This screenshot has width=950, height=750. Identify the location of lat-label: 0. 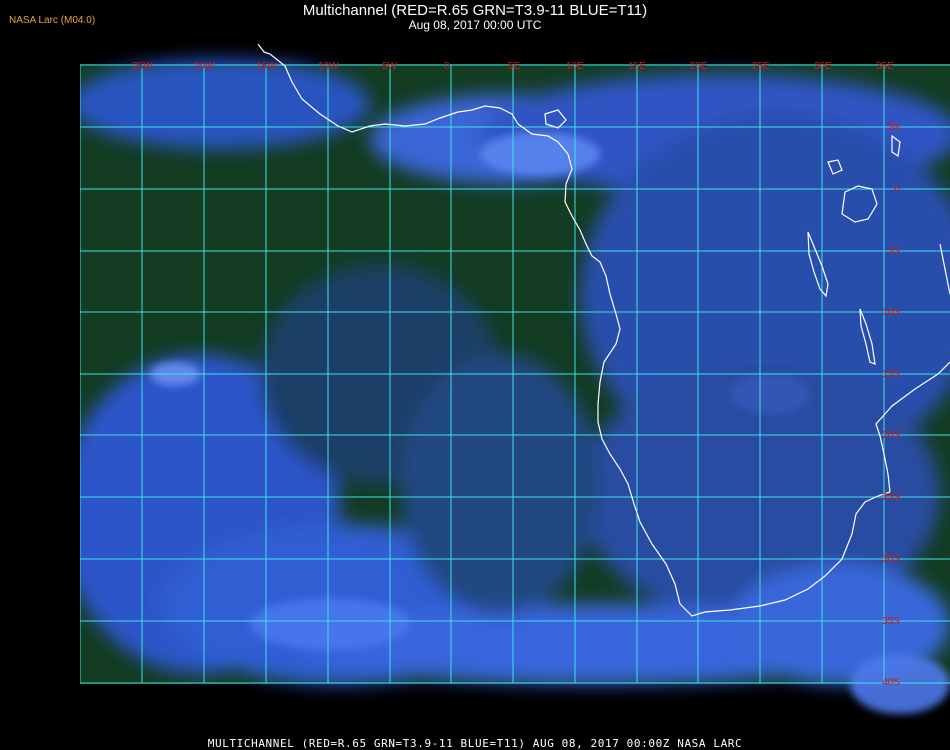
(897, 189).